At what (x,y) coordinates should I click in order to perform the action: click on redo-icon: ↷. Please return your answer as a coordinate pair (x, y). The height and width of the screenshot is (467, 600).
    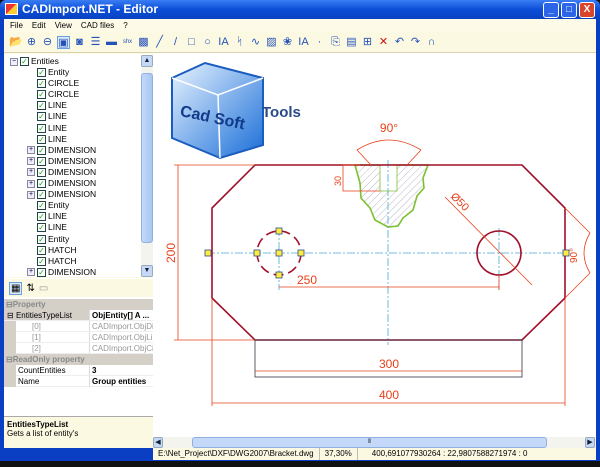
    Looking at the image, I should click on (415, 42).